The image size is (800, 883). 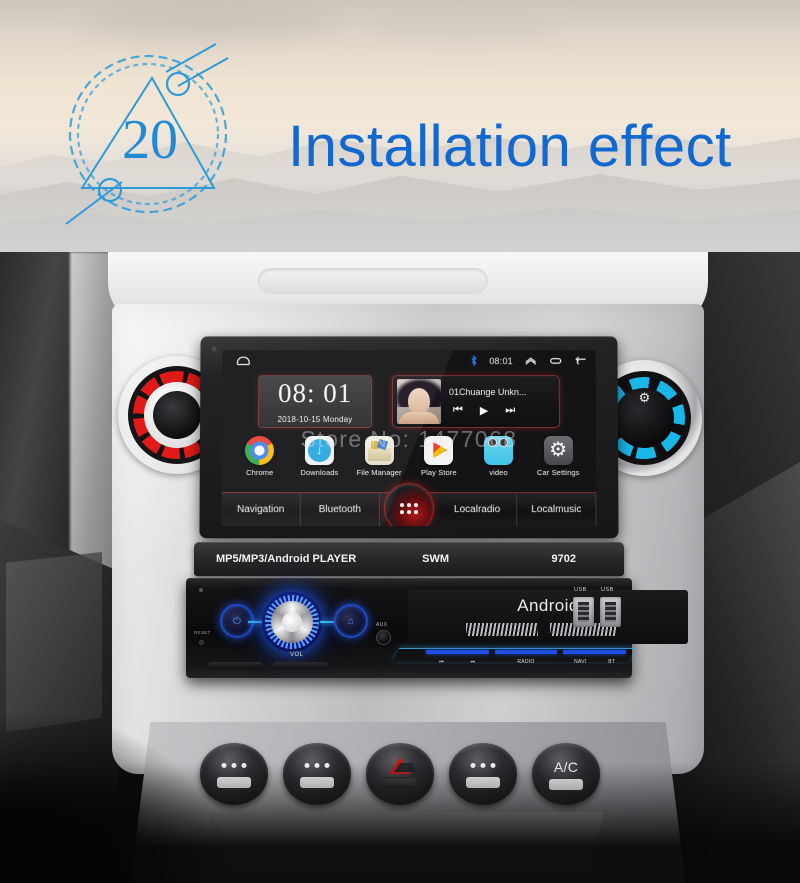 I want to click on app-label: Chrome, so click(x=260, y=473).